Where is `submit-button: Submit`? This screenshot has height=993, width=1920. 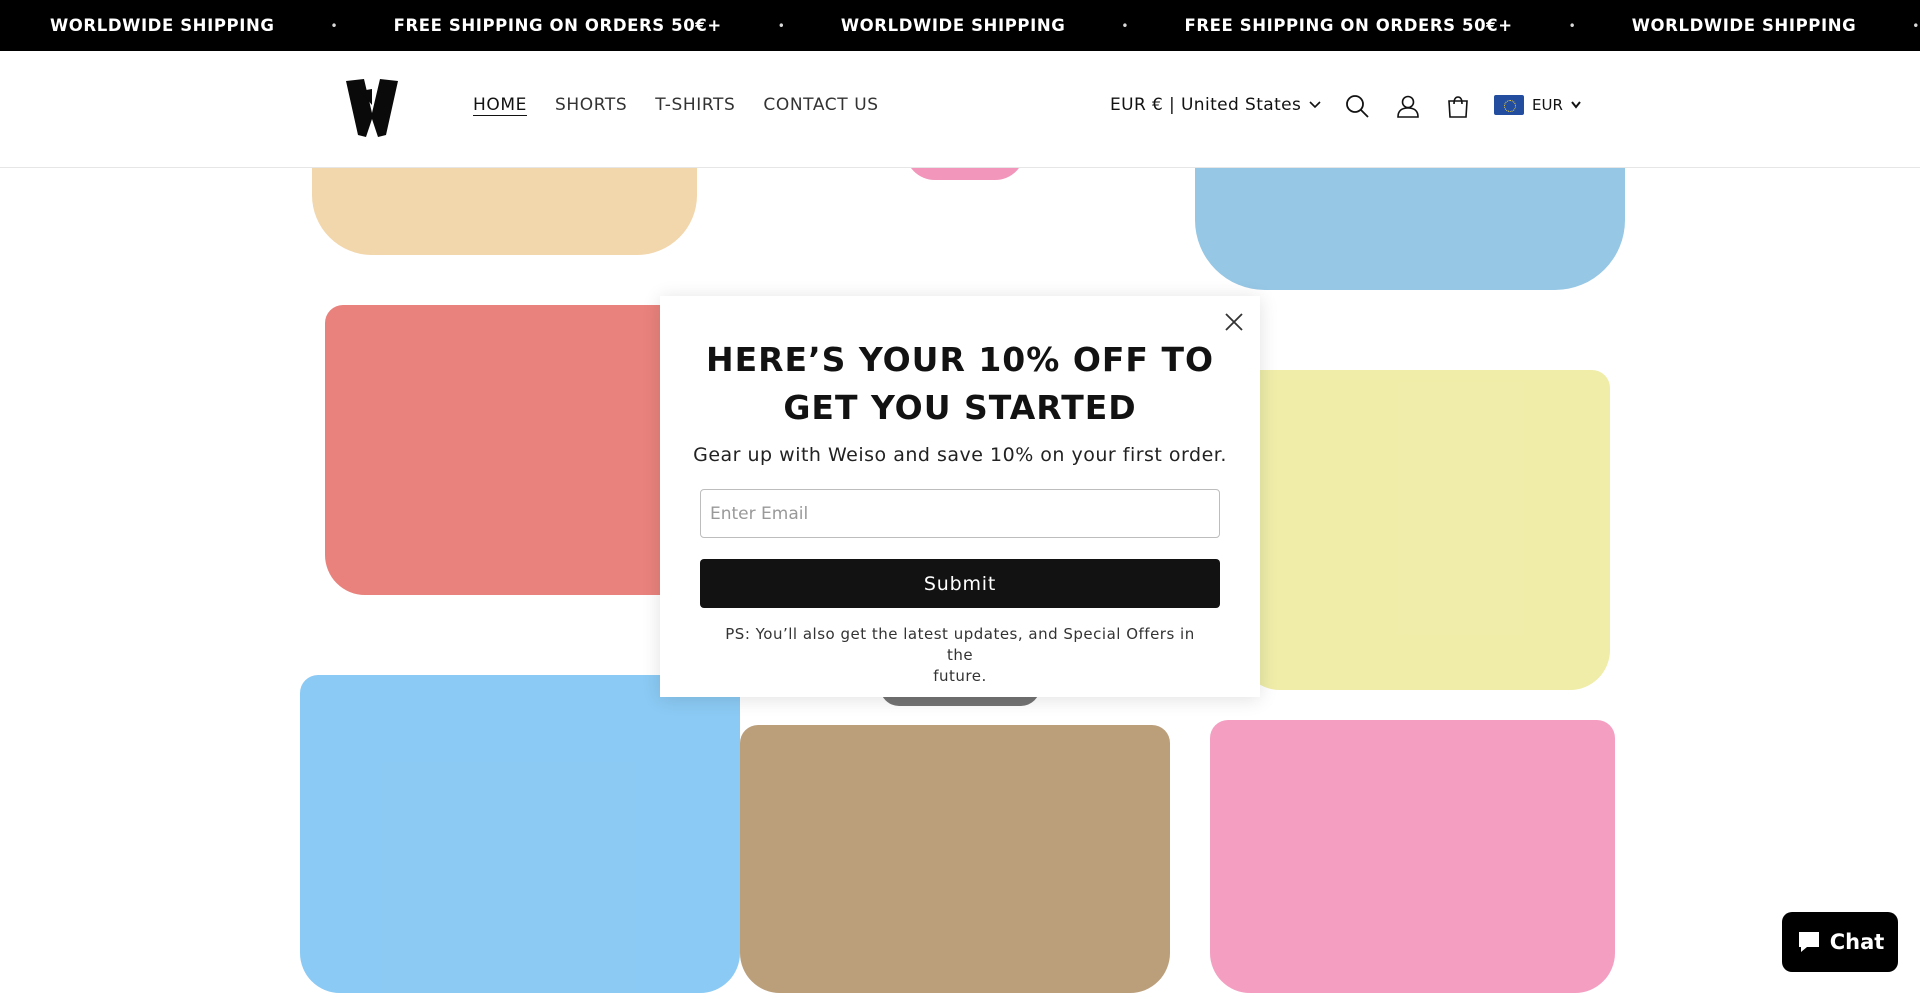
submit-button: Submit is located at coordinates (960, 583).